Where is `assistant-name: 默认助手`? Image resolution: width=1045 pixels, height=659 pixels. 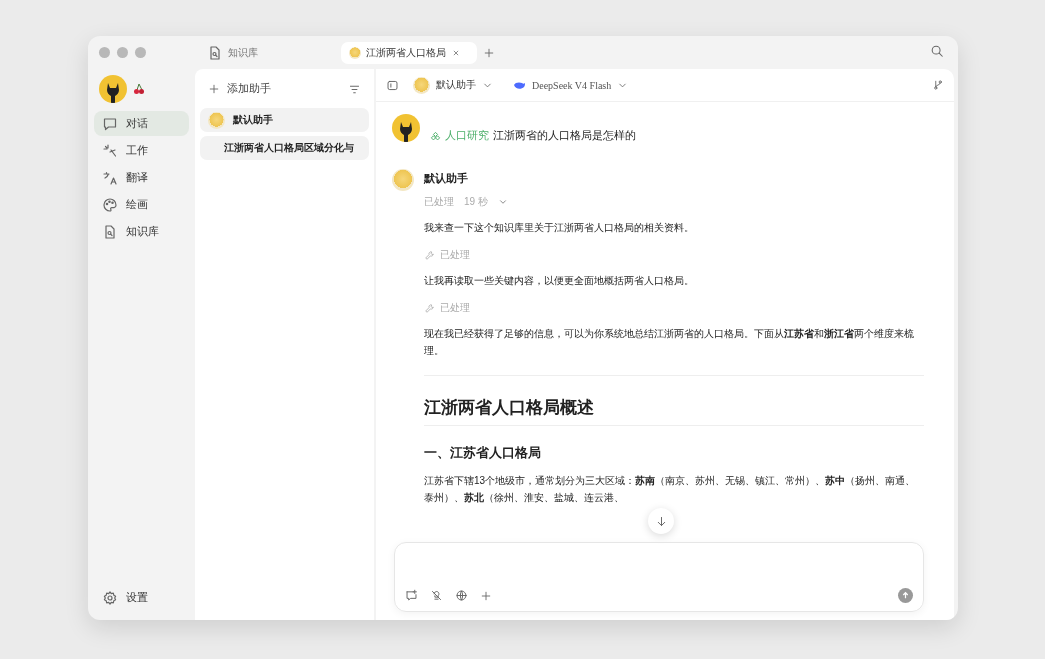
assistant-name: 默认助手 is located at coordinates (446, 178).